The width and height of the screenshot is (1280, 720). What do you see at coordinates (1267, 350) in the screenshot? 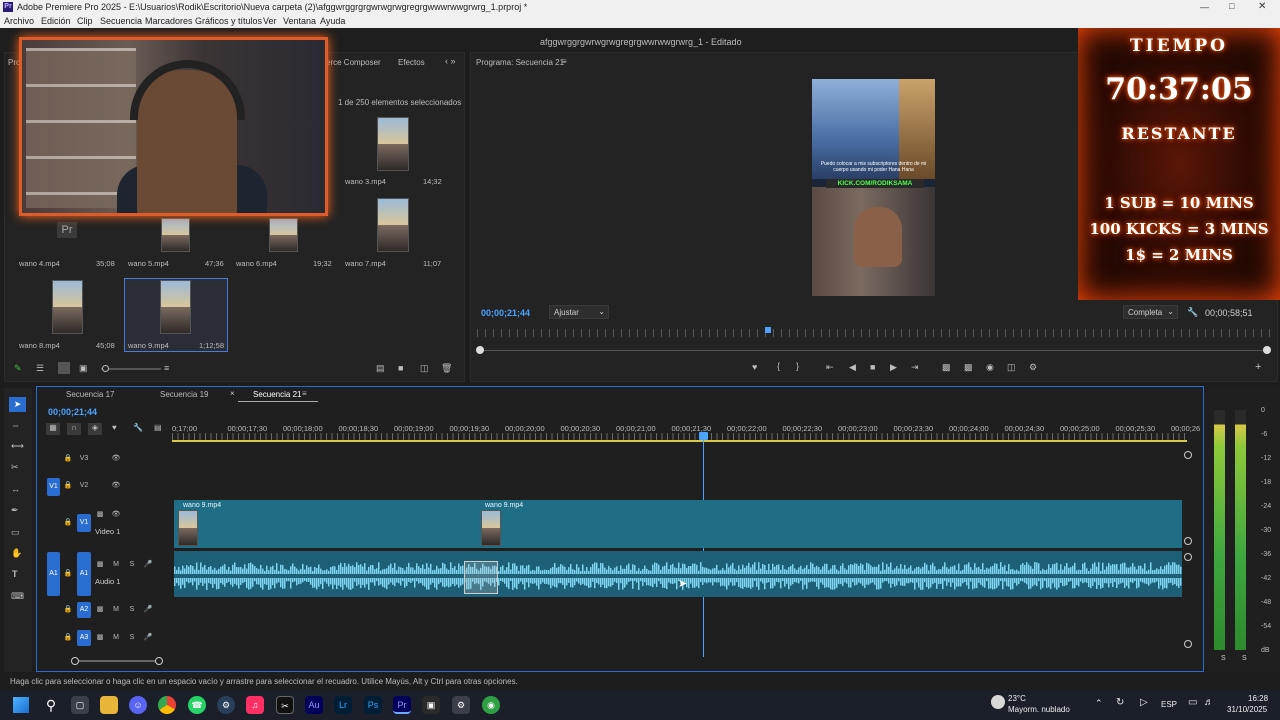
I see `zoom-bar-right-handle` at bounding box center [1267, 350].